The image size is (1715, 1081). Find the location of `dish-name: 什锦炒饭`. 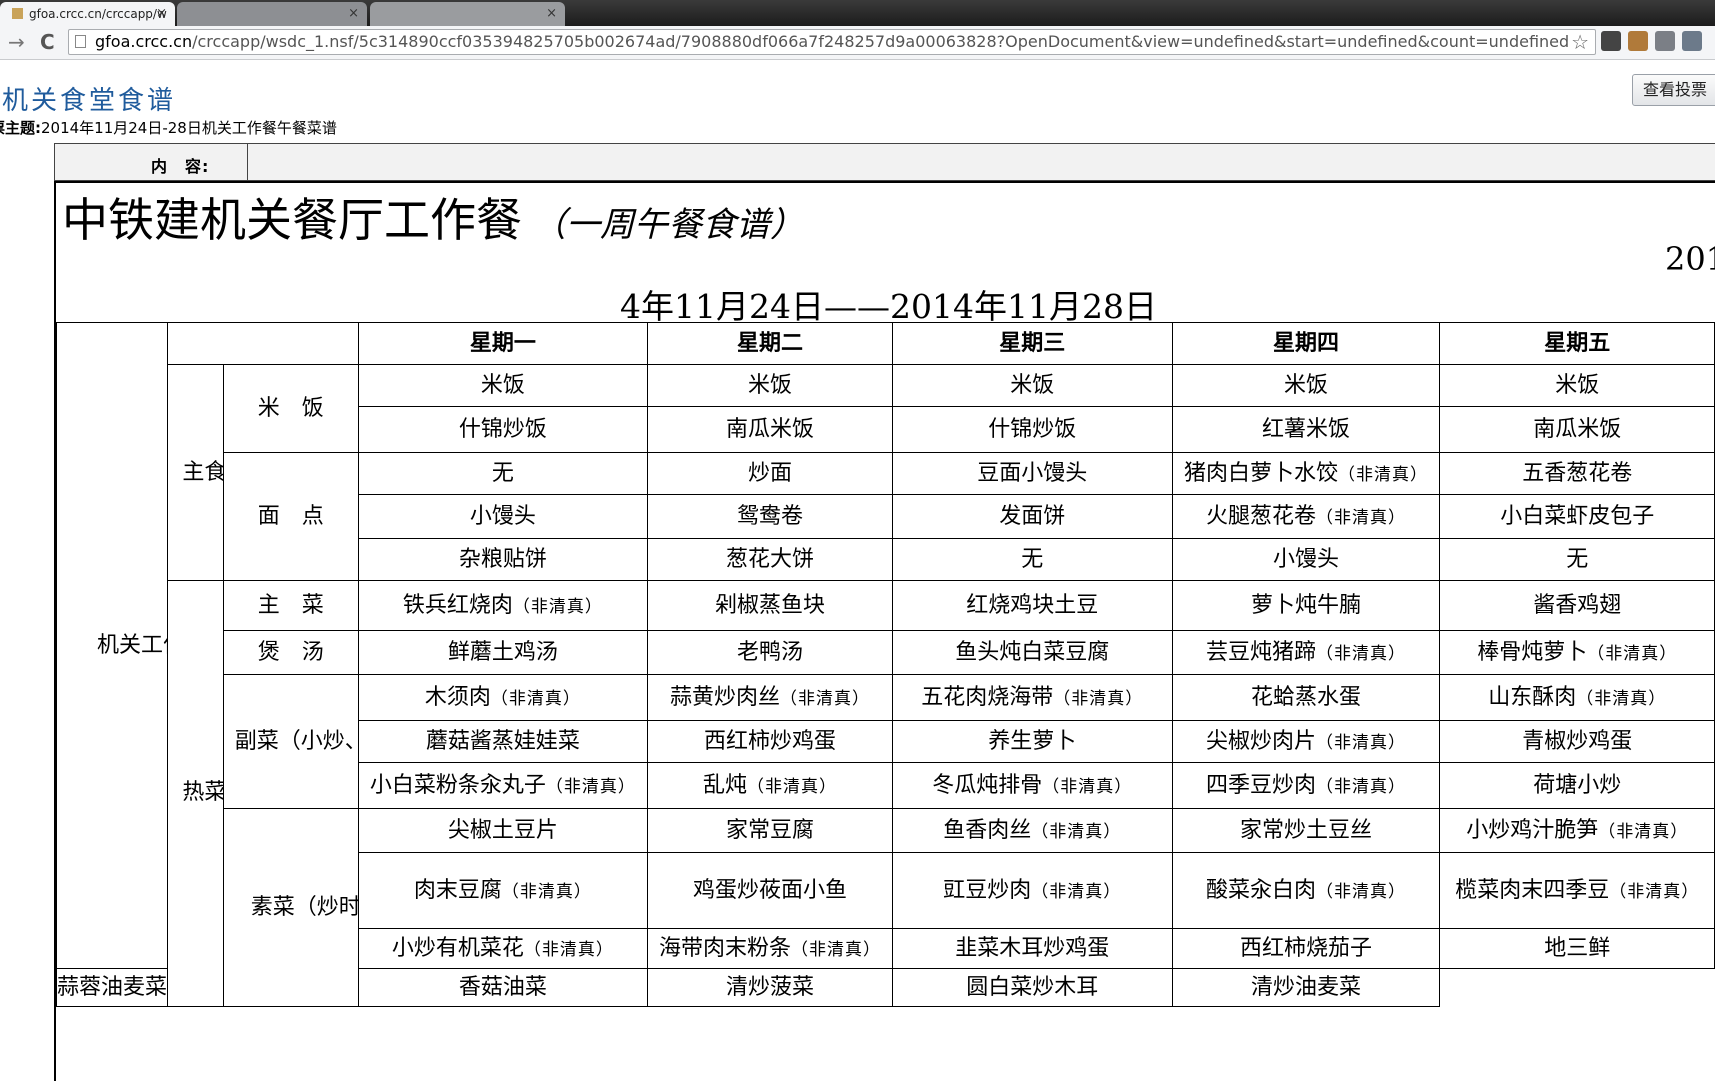

dish-name: 什锦炒饭 is located at coordinates (1032, 429).